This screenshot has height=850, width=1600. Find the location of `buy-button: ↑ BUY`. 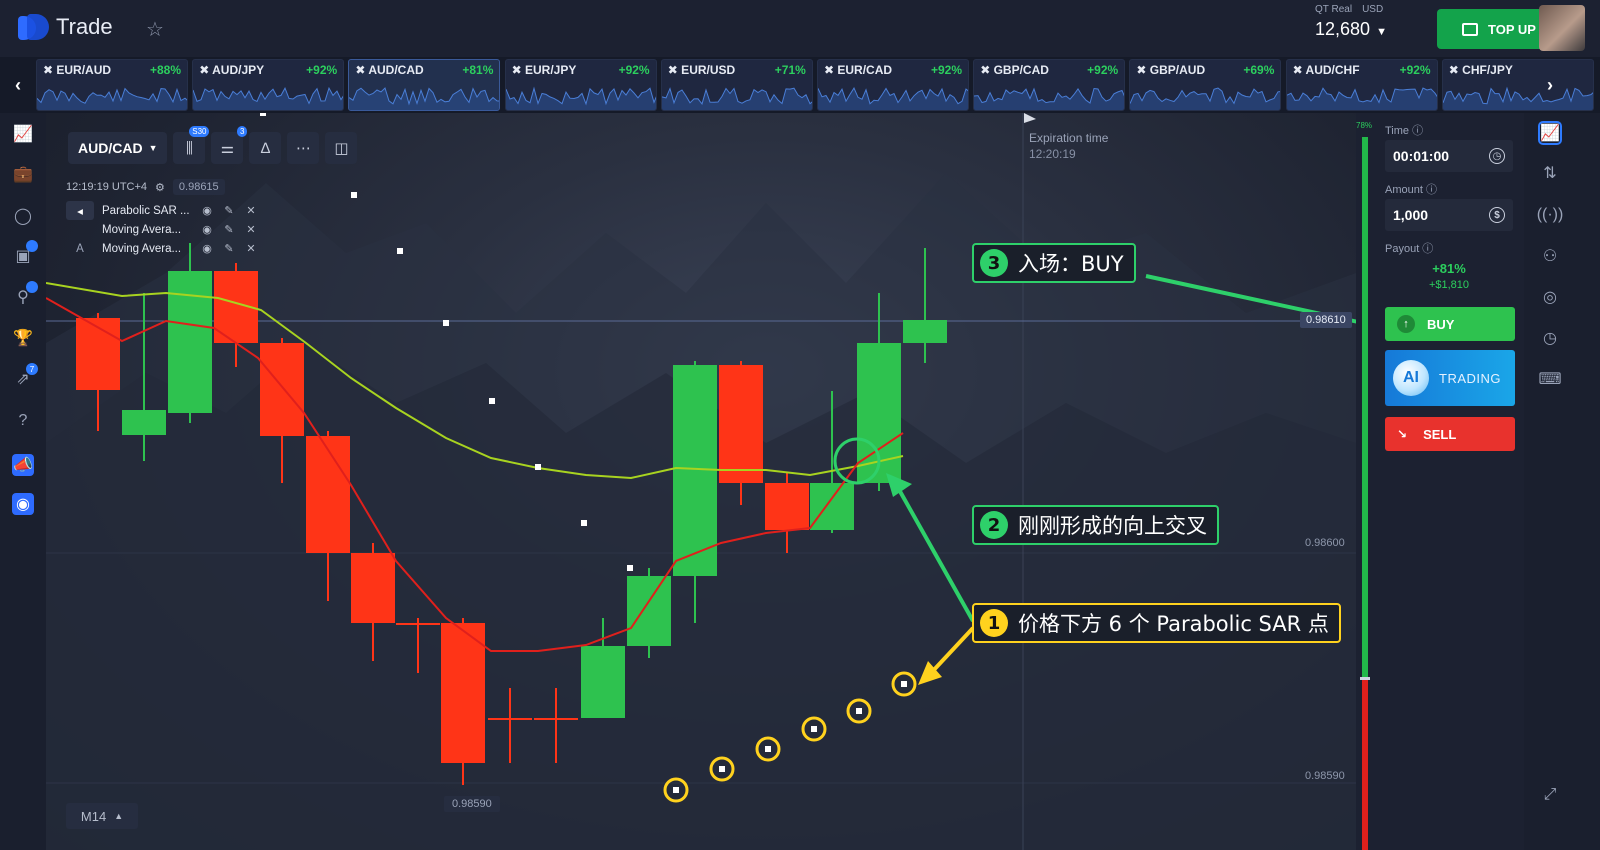

buy-button: ↑ BUY is located at coordinates (1450, 324).